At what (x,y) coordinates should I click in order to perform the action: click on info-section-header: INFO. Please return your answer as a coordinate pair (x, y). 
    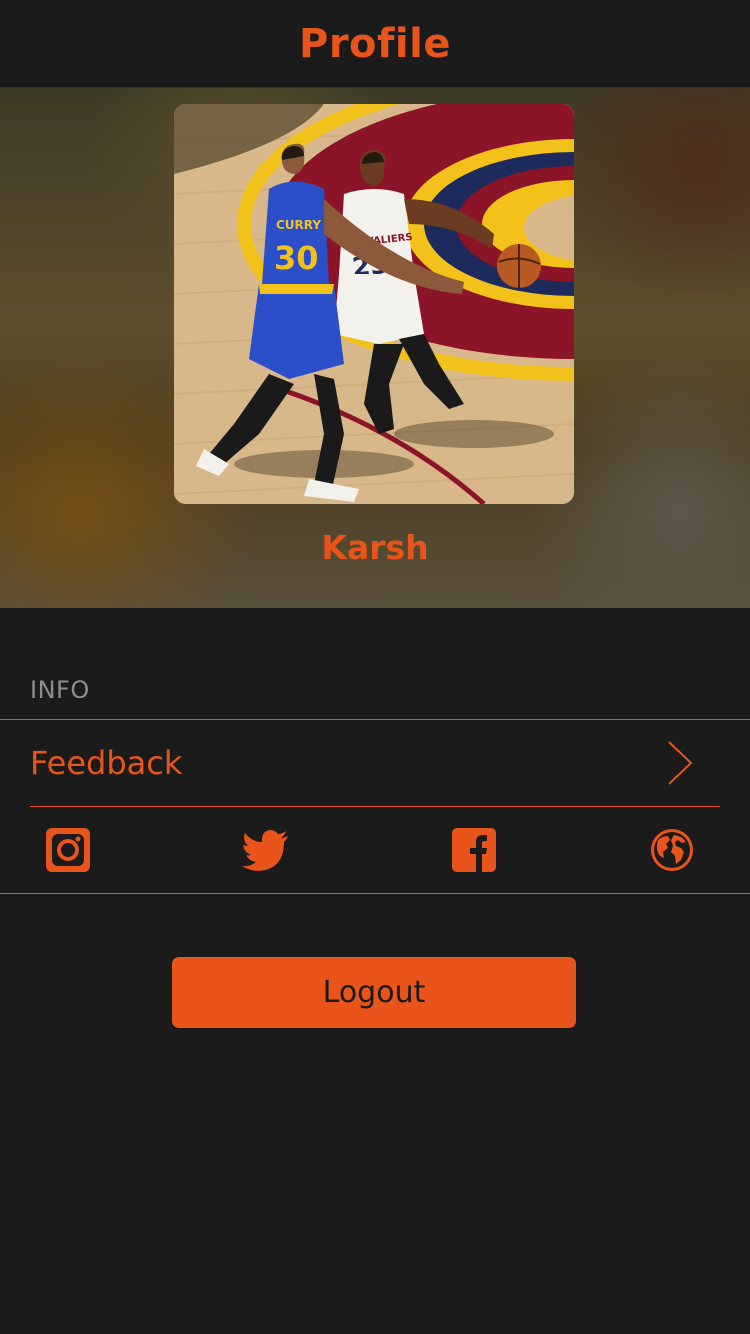
    Looking at the image, I should click on (60, 690).